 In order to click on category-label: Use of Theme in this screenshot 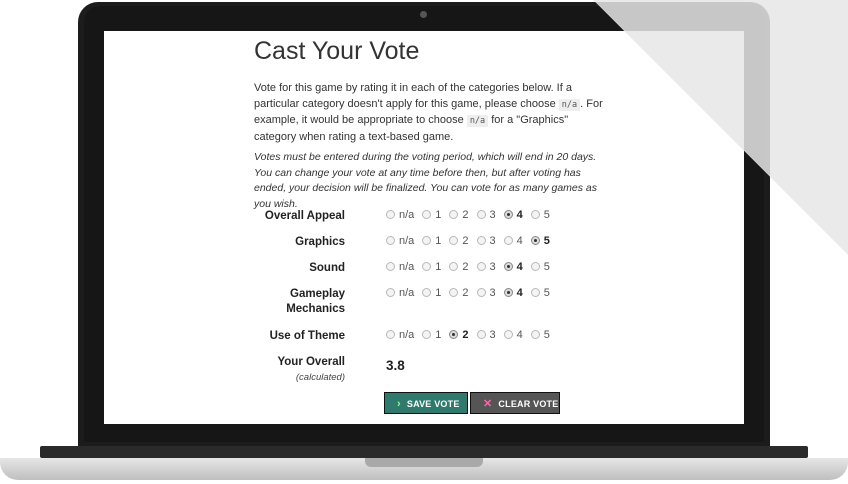, I will do `click(307, 336)`.